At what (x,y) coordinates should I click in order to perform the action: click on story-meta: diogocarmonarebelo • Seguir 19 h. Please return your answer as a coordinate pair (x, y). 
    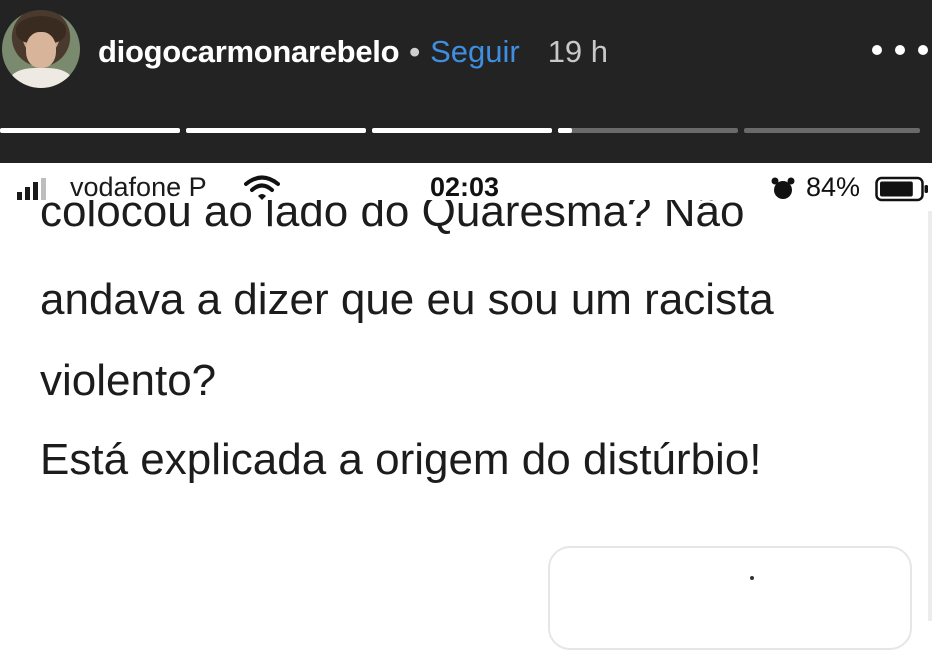
    Looking at the image, I should click on (353, 52).